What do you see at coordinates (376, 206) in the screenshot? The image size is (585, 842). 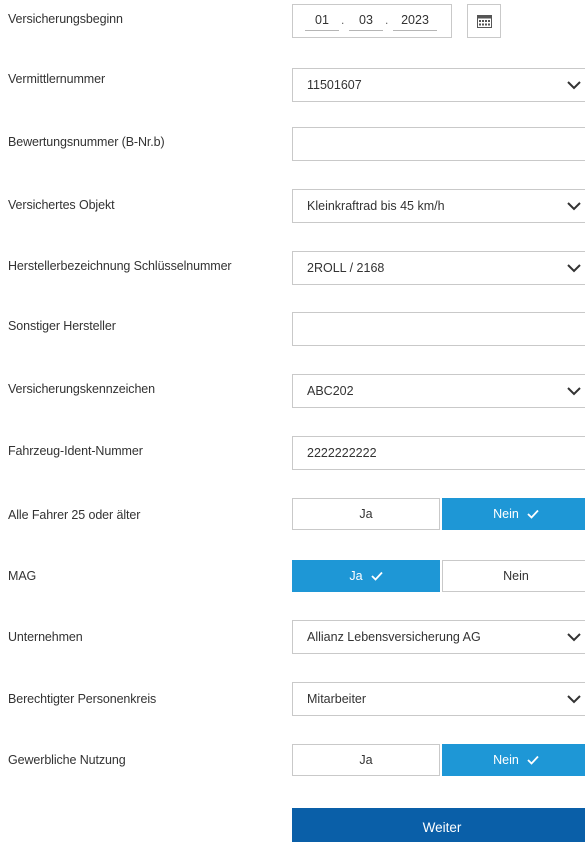 I see `select-value: Kleinkraftrad bis 45 km/h` at bounding box center [376, 206].